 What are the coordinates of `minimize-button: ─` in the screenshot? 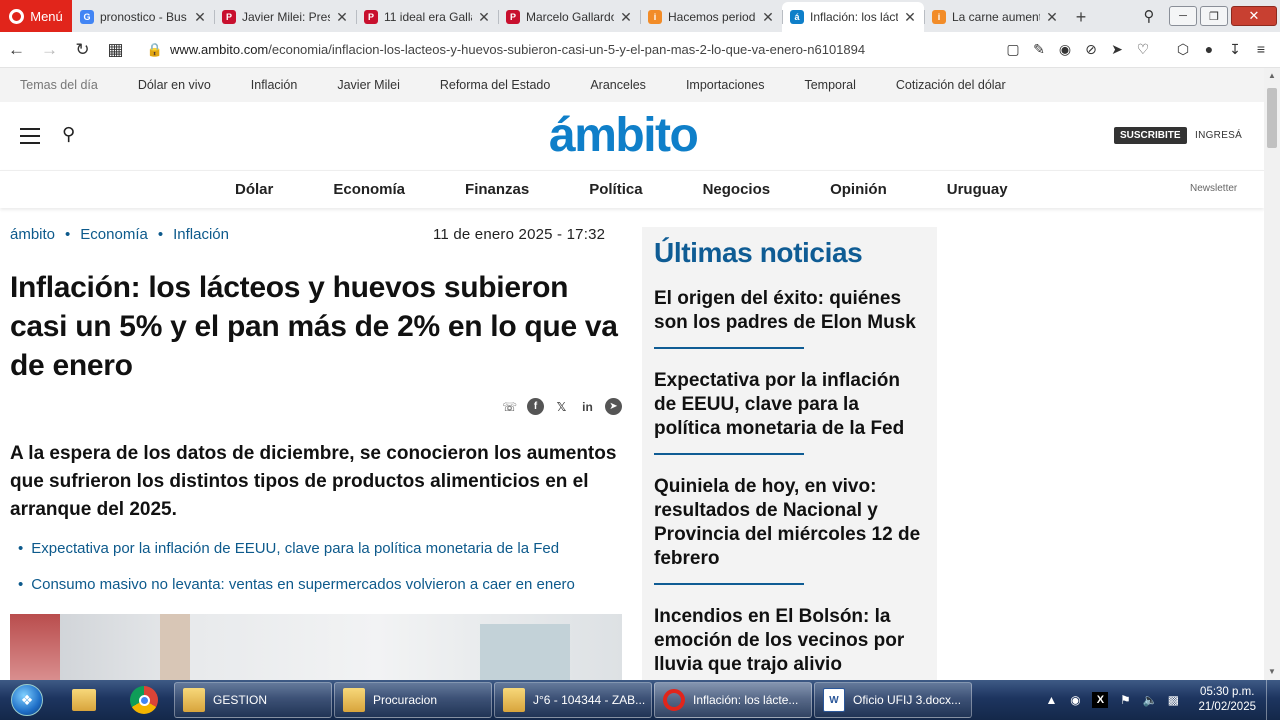 It's located at (1183, 16).